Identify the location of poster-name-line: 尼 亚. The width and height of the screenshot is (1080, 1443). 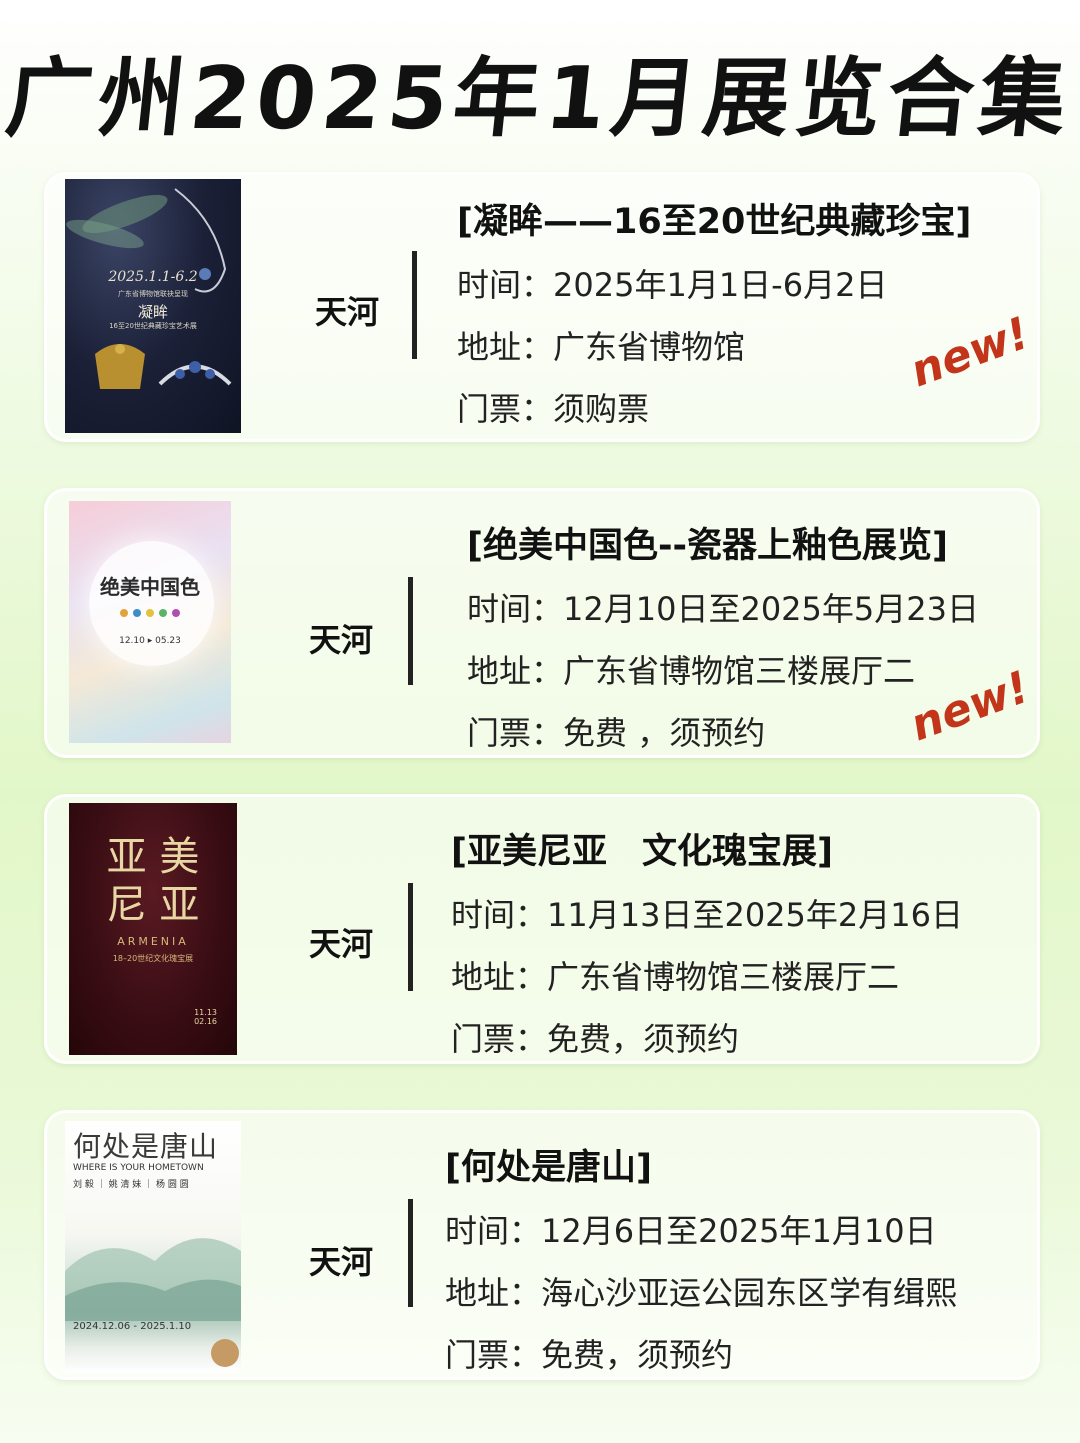
(153, 905).